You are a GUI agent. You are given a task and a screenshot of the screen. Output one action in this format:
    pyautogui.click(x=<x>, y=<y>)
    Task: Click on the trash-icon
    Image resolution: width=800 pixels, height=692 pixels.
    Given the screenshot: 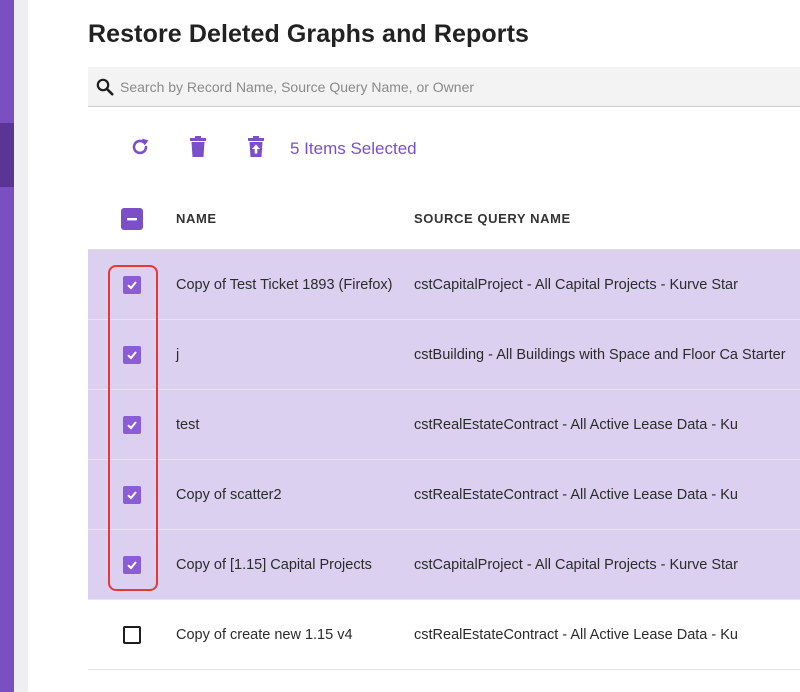 What is the action you would take?
    pyautogui.click(x=198, y=149)
    